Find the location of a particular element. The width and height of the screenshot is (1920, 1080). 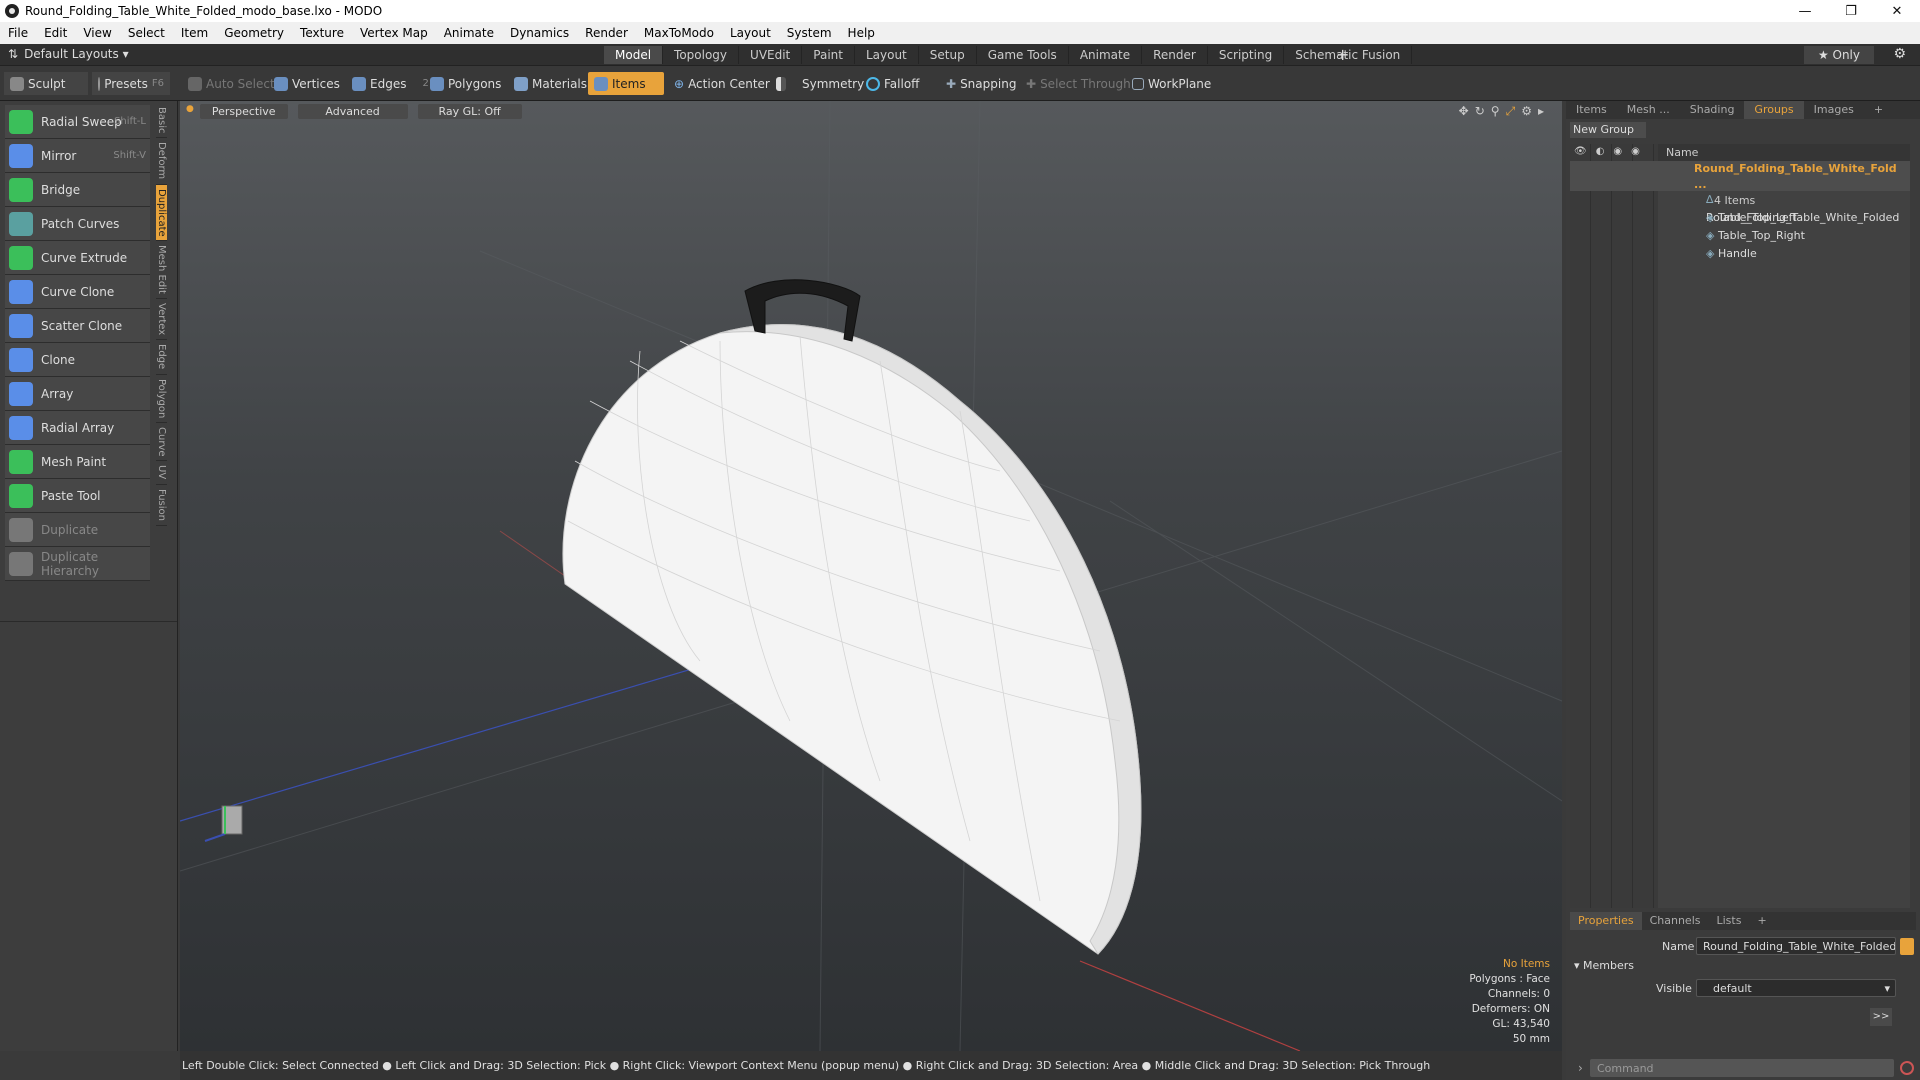

name-options-icon is located at coordinates (1907, 946).